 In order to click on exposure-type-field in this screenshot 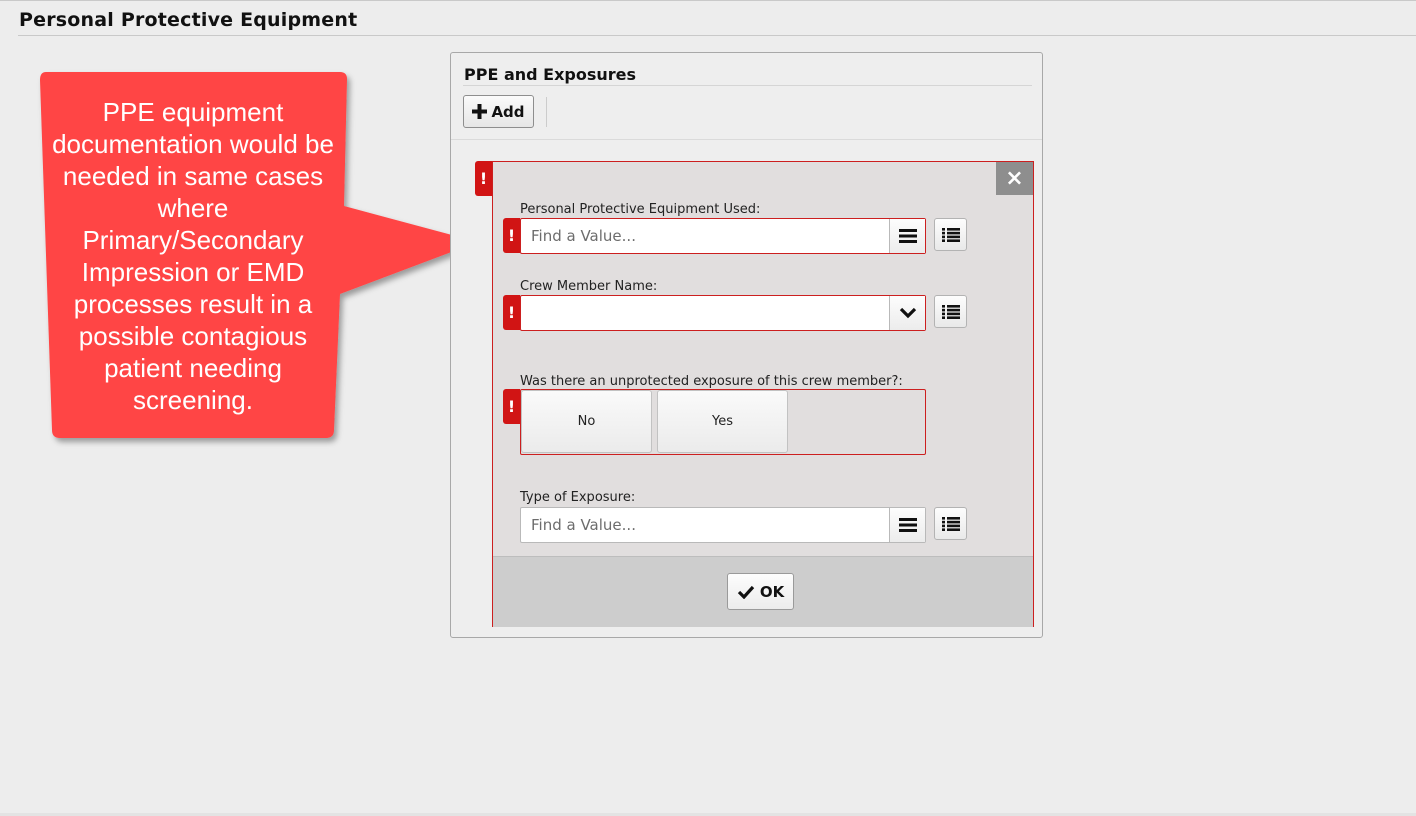, I will do `click(723, 525)`.